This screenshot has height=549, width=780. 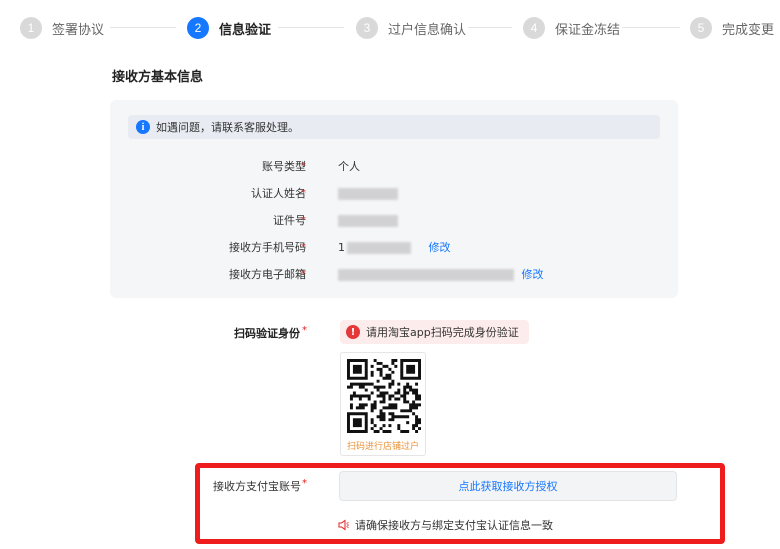 I want to click on field-account-type: 账号类型 * 个人, so click(x=394, y=166).